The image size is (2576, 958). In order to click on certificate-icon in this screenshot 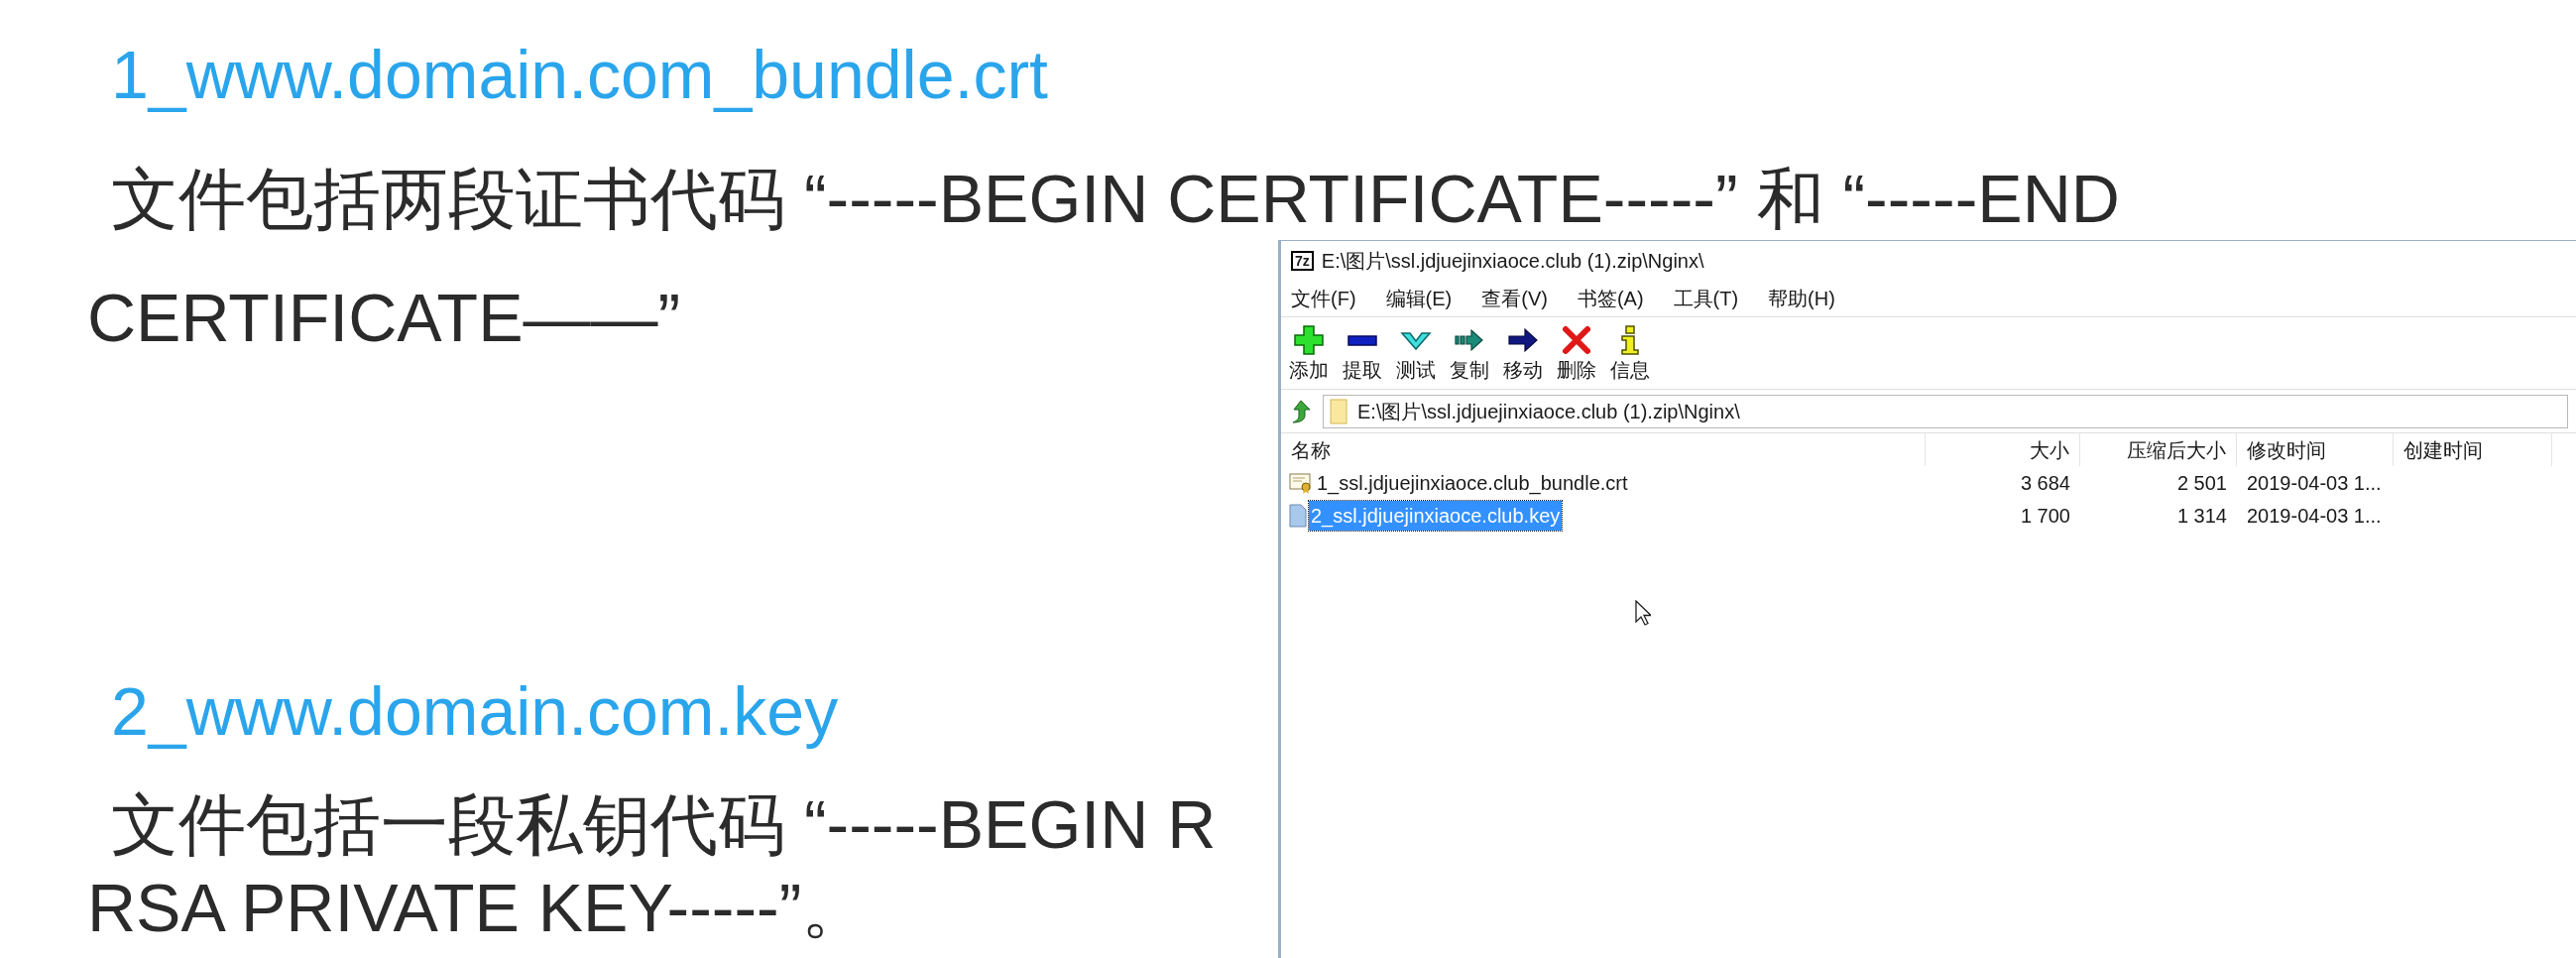, I will do `click(1301, 482)`.